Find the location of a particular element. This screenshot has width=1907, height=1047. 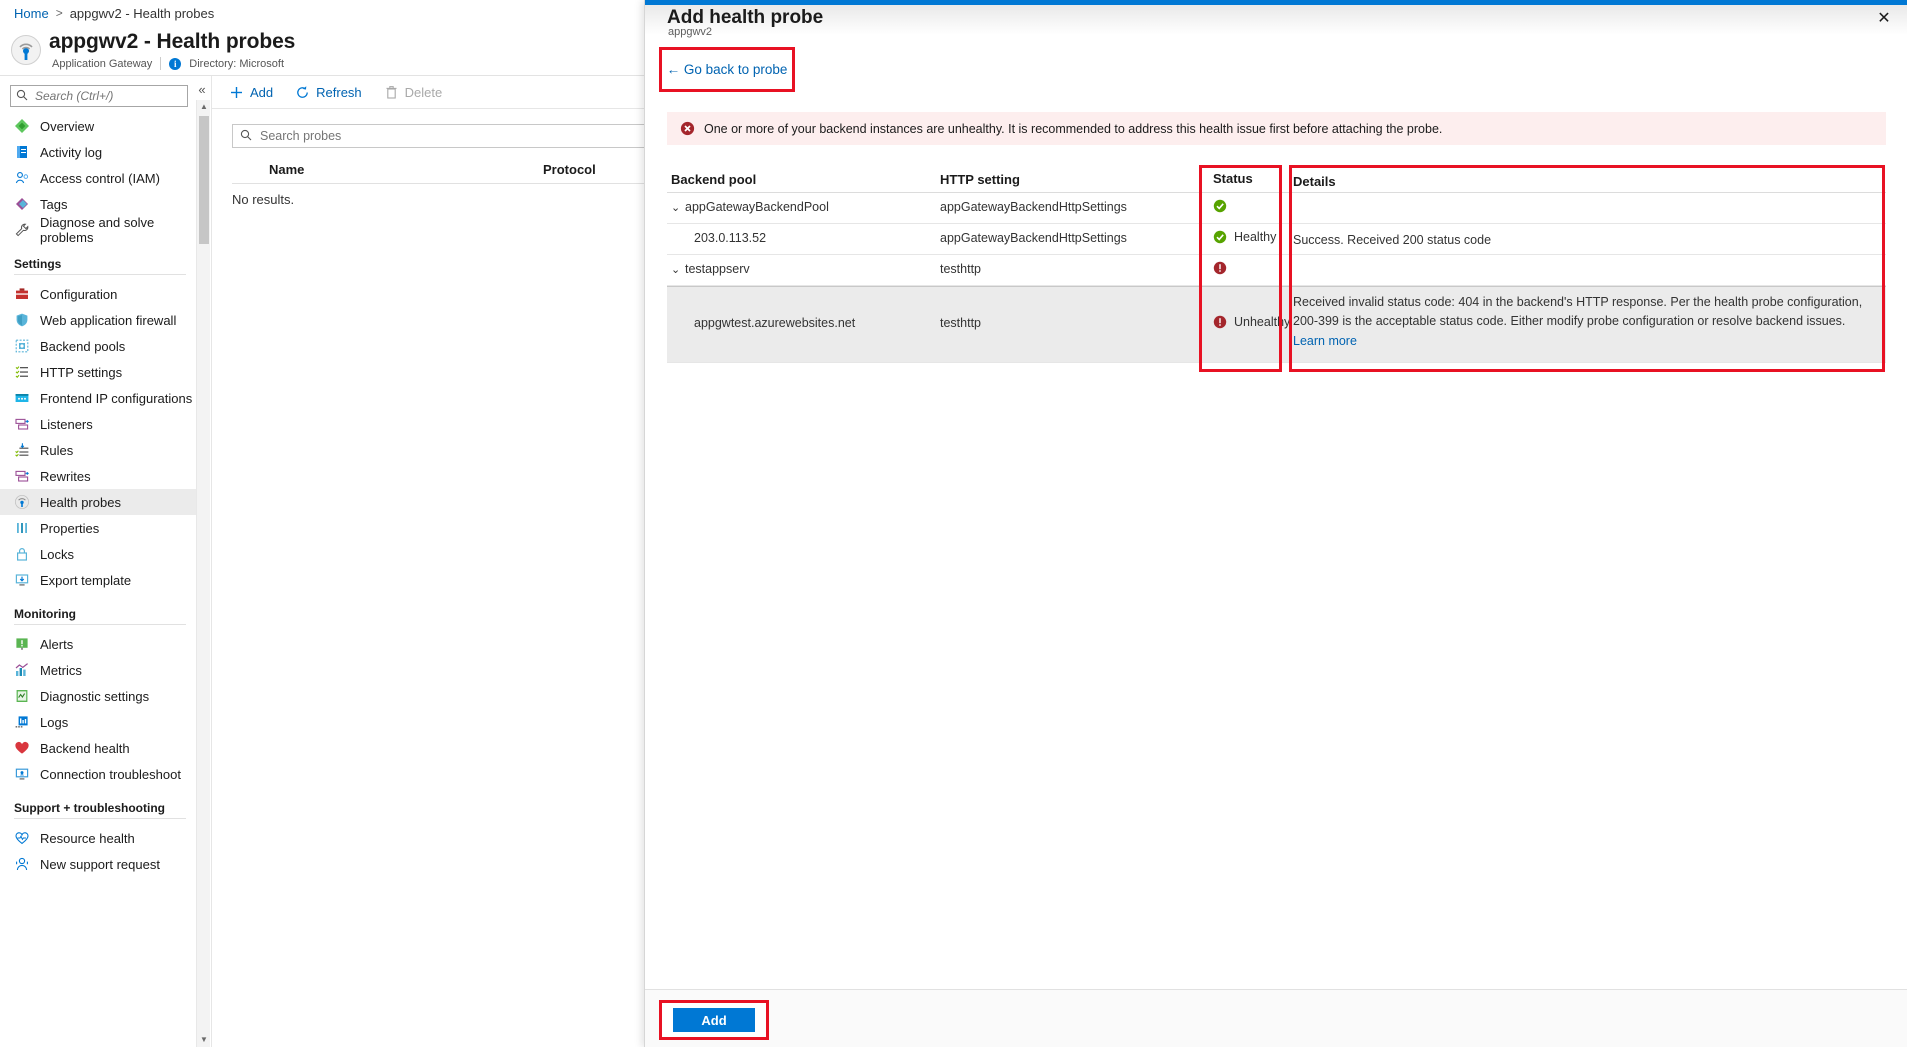

sidebar-item-rewrites: Rewrites is located at coordinates (98, 476).